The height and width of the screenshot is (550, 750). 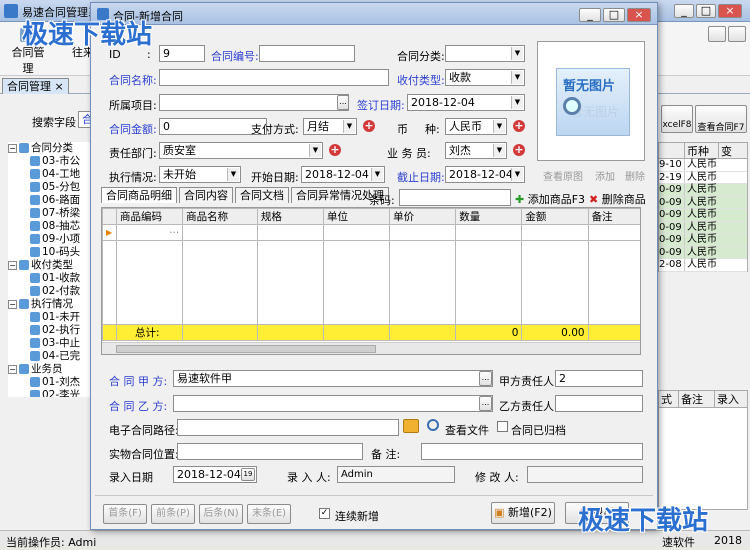 What do you see at coordinates (356, 216) in the screenshot?
I see `goods-col-header: 单位` at bounding box center [356, 216].